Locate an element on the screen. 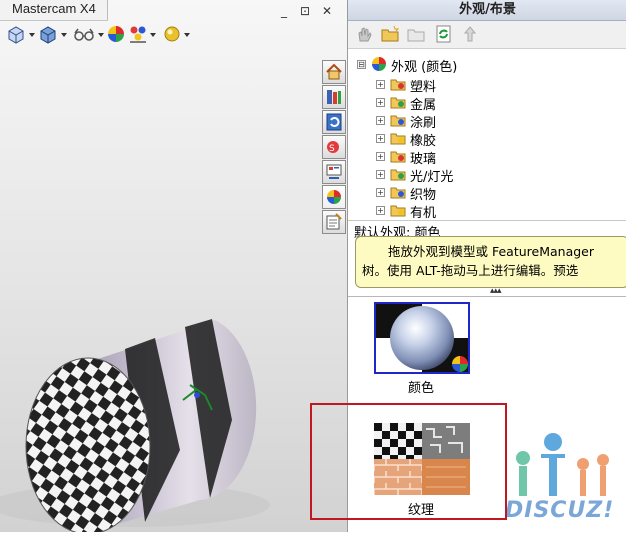  tree-item-label: 有机 is located at coordinates (423, 213).